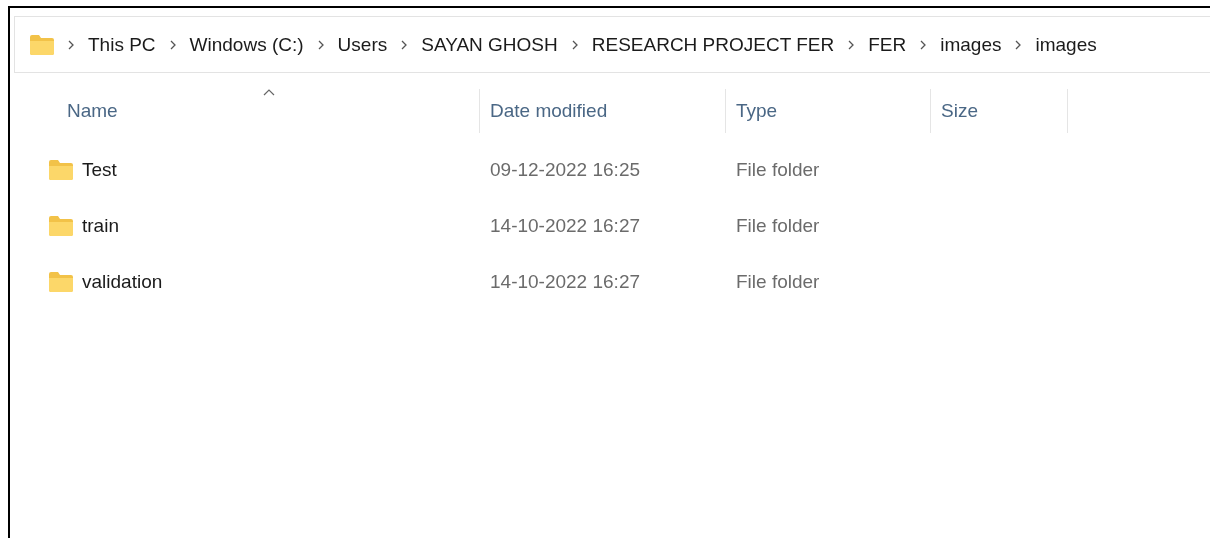  Describe the element at coordinates (887, 44) in the screenshot. I see `breadcrumb-item: FER` at that location.